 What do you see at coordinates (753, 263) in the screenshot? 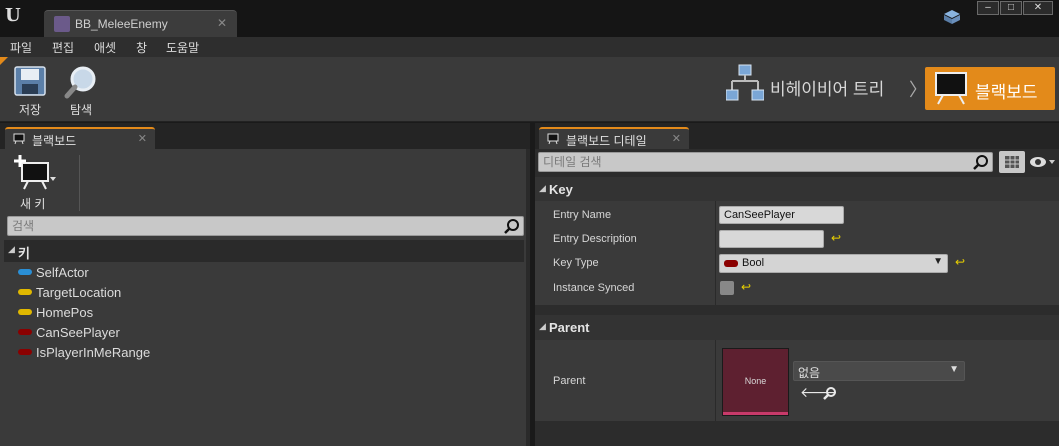
I see `key-type-value: Bool` at bounding box center [753, 263].